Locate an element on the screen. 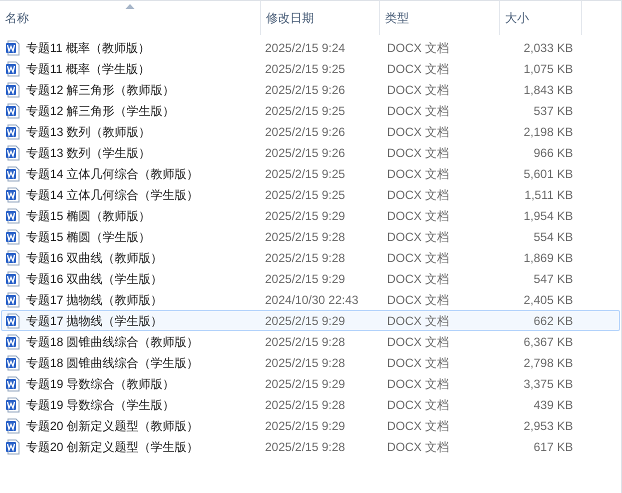 This screenshot has height=493, width=622. modified-date: 2025/2/15 9:24 is located at coordinates (305, 48).